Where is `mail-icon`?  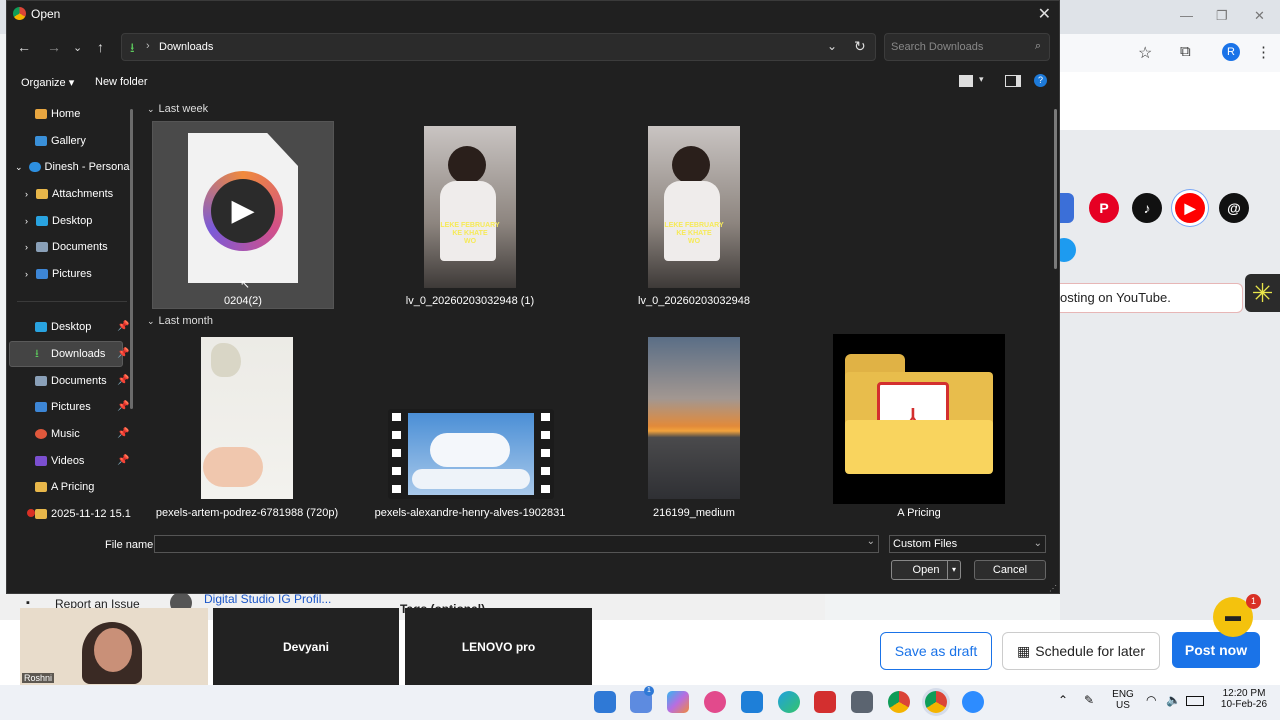 mail-icon is located at coordinates (605, 702).